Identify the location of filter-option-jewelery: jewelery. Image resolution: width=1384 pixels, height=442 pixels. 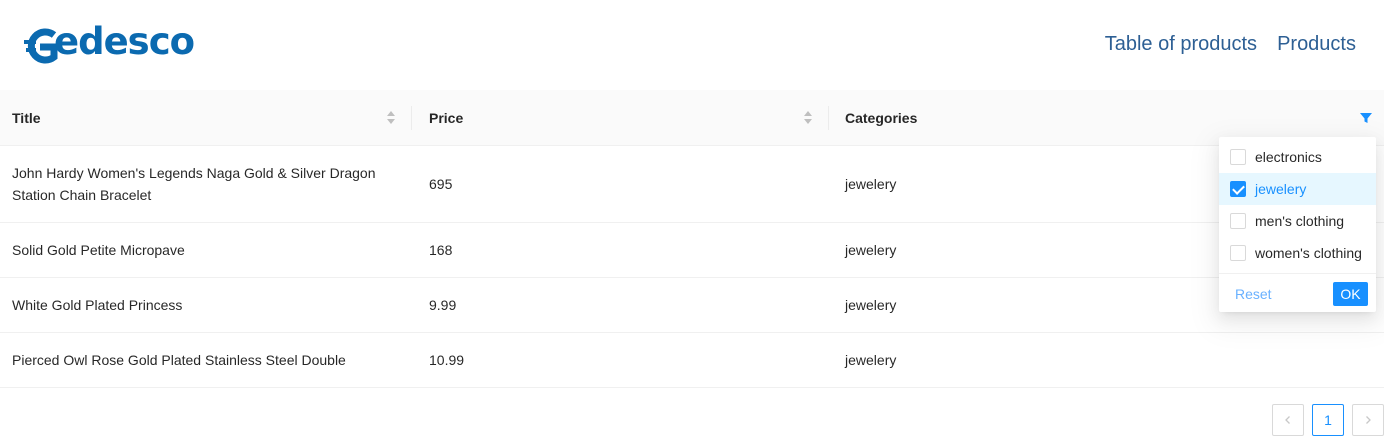
(1297, 189).